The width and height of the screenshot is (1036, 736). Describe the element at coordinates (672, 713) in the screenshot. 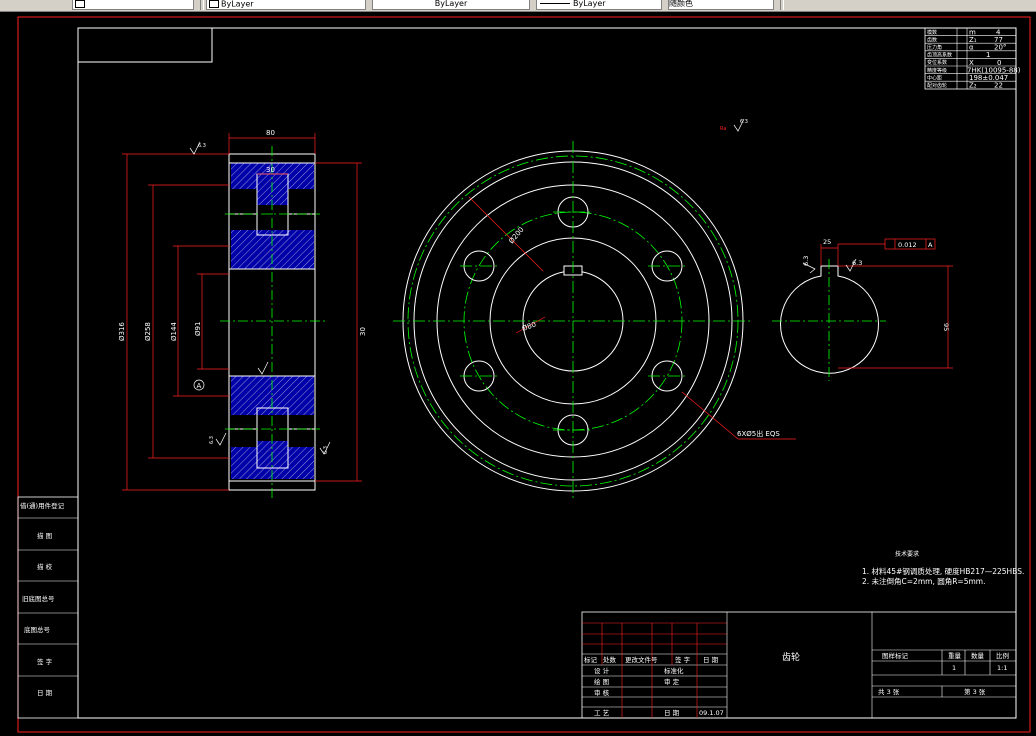

I see `tb-date-label: 日 期` at that location.